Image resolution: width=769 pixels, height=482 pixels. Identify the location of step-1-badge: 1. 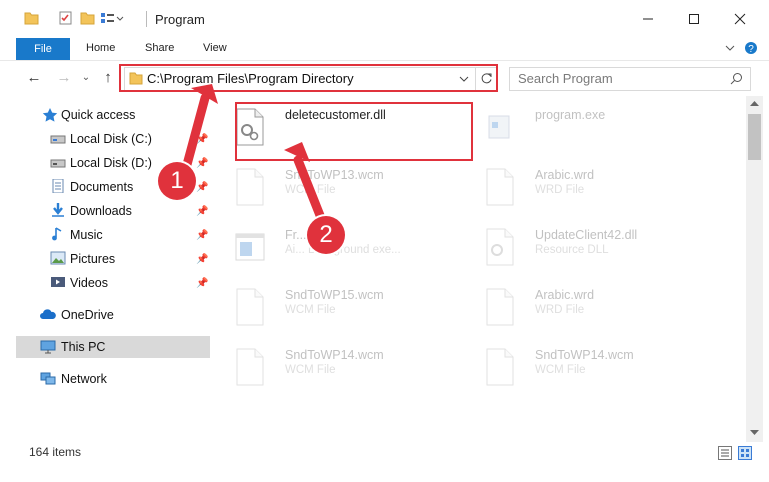
(177, 181).